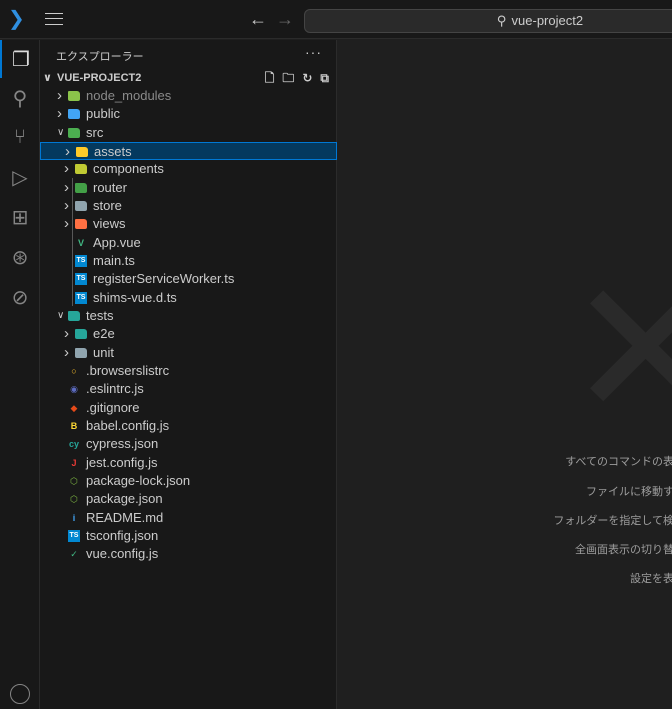  Describe the element at coordinates (20, 137) in the screenshot. I see `source-control-icon: ⑂` at that location.